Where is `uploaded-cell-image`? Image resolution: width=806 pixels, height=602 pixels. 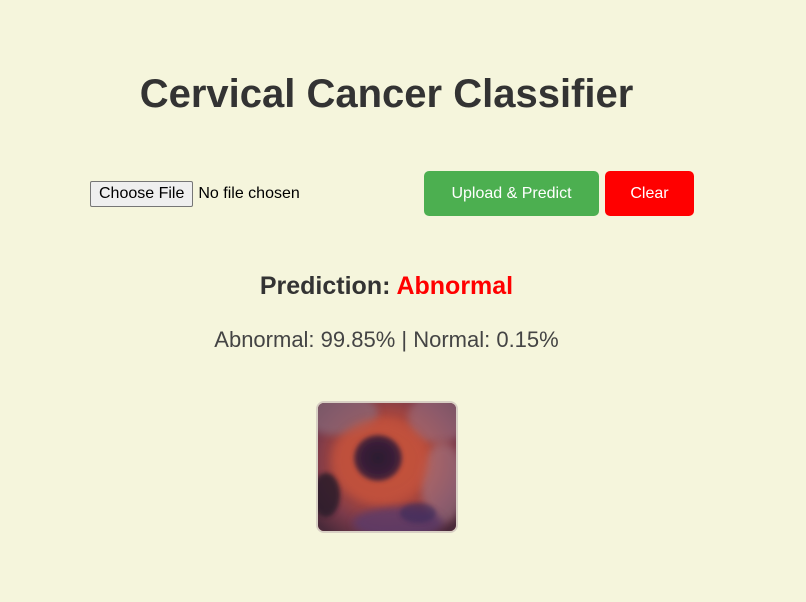 uploaded-cell-image is located at coordinates (387, 467).